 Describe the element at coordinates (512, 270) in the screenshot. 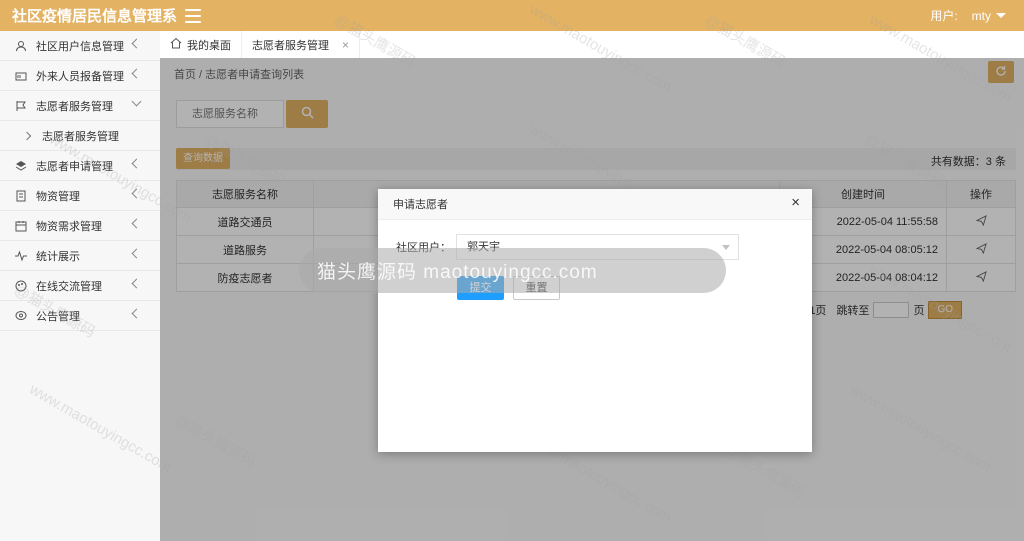

I see `watermark-banner: 猫头鹰源码 maotouyingcc.com` at that location.